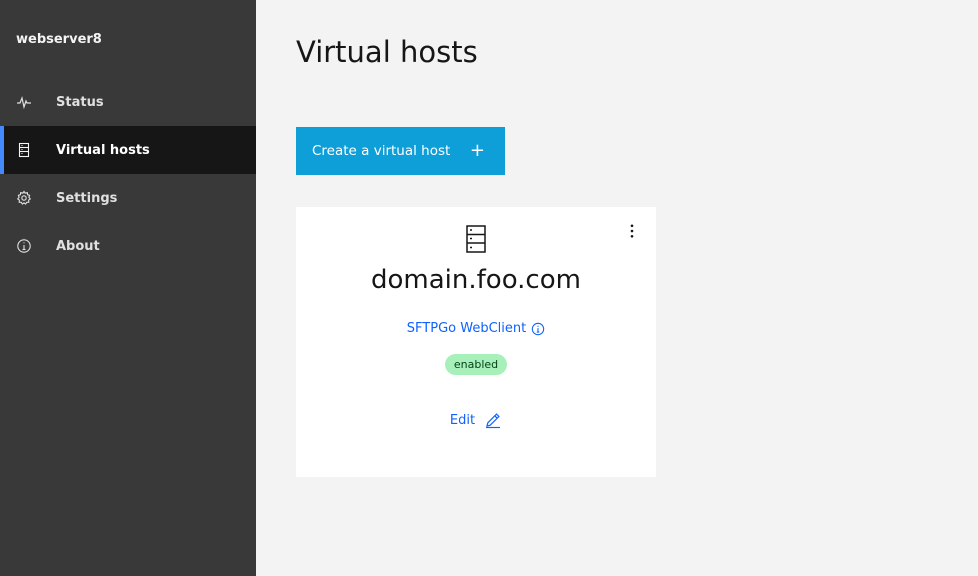 This screenshot has width=978, height=576. I want to click on virtual-host-name: domain.foo.com, so click(476, 280).